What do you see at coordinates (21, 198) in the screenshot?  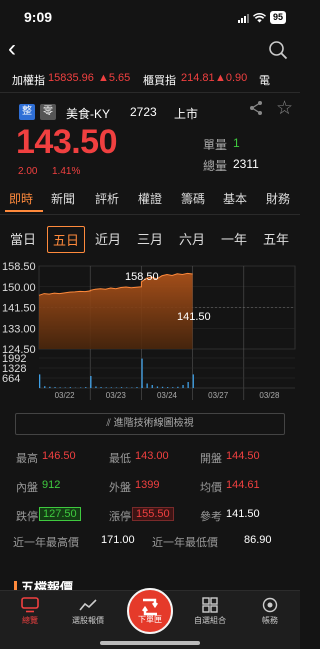 I see `tab-realtime: 即時` at bounding box center [21, 198].